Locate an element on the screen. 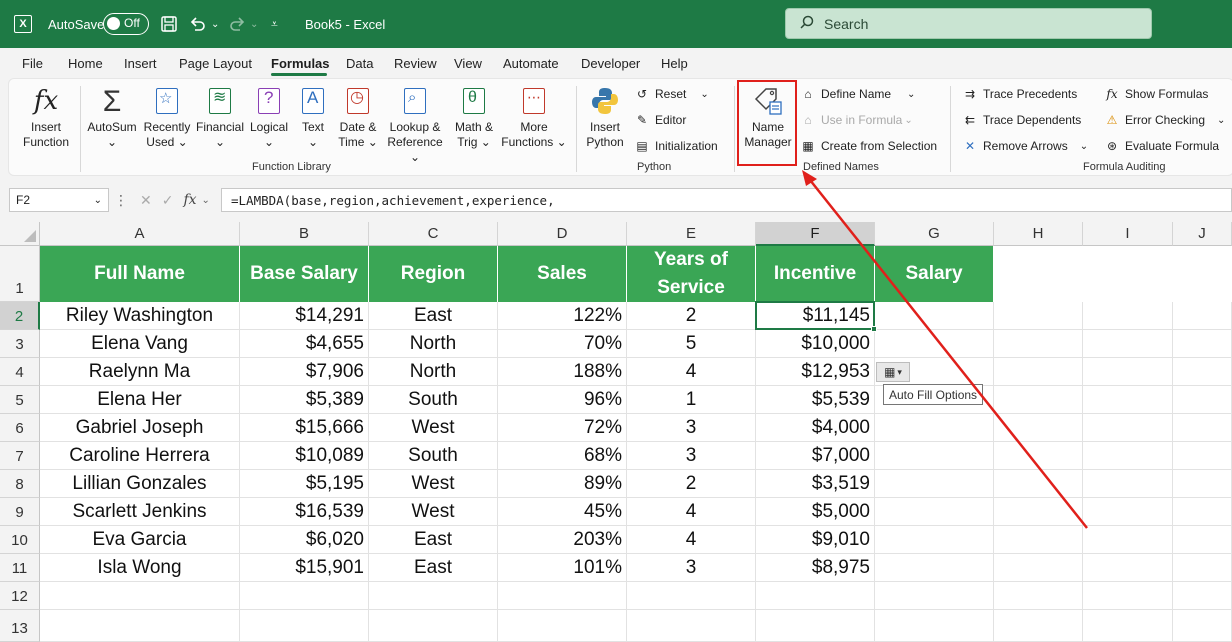 The width and height of the screenshot is (1232, 642). editor-button: ✎ Editor is located at coordinates (660, 120).